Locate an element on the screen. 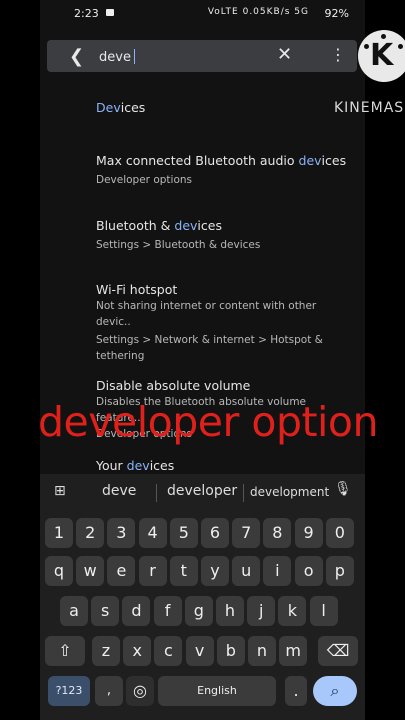 The width and height of the screenshot is (405, 720). key-l: l is located at coordinates (323, 611).